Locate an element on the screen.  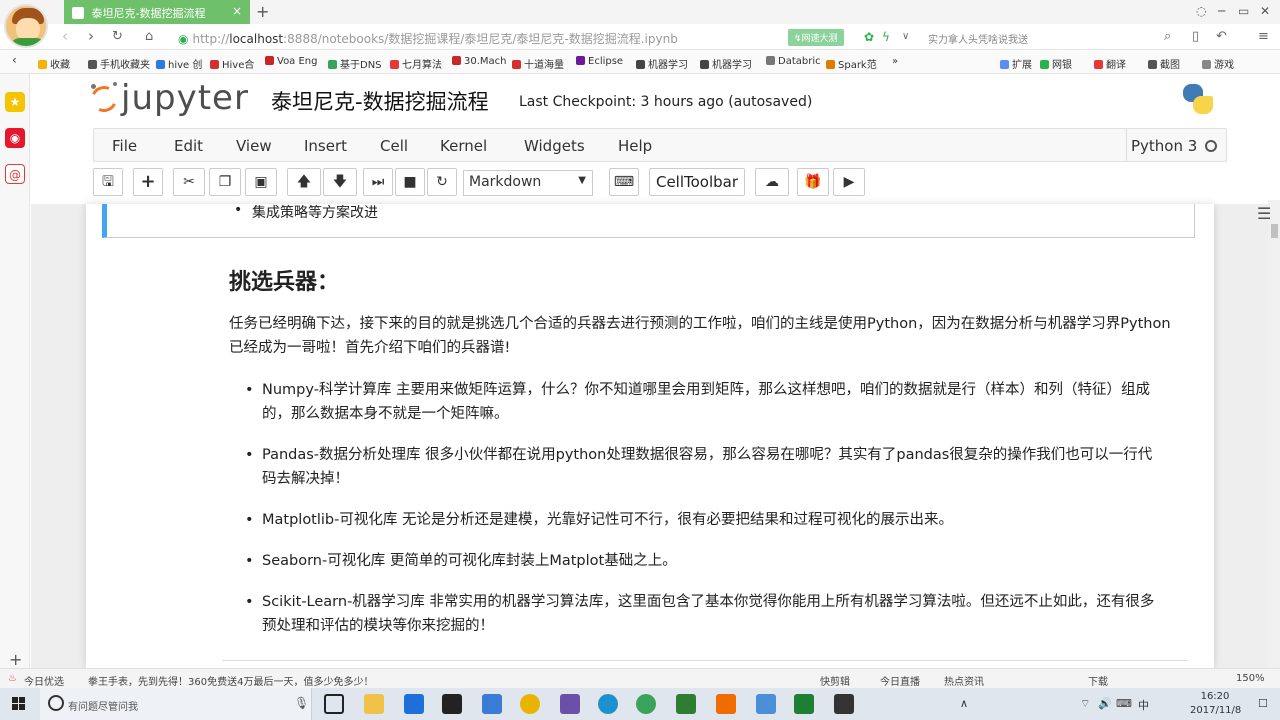
menu-cell: Cell is located at coordinates (394, 146).